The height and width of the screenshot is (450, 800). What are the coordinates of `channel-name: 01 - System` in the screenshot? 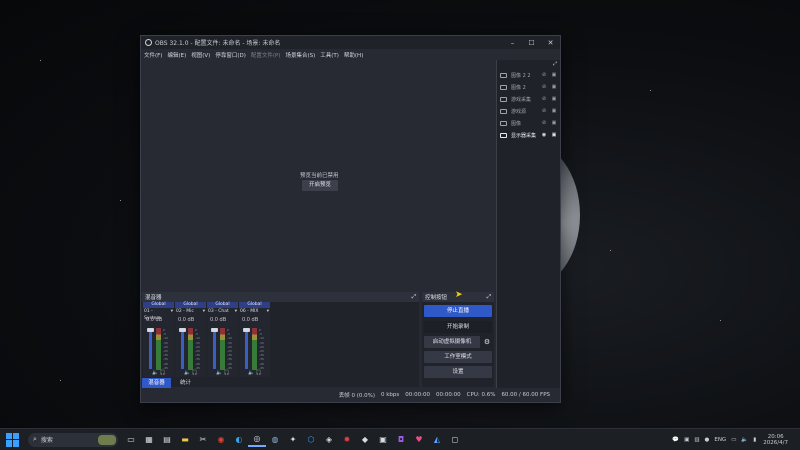 It's located at (157, 314).